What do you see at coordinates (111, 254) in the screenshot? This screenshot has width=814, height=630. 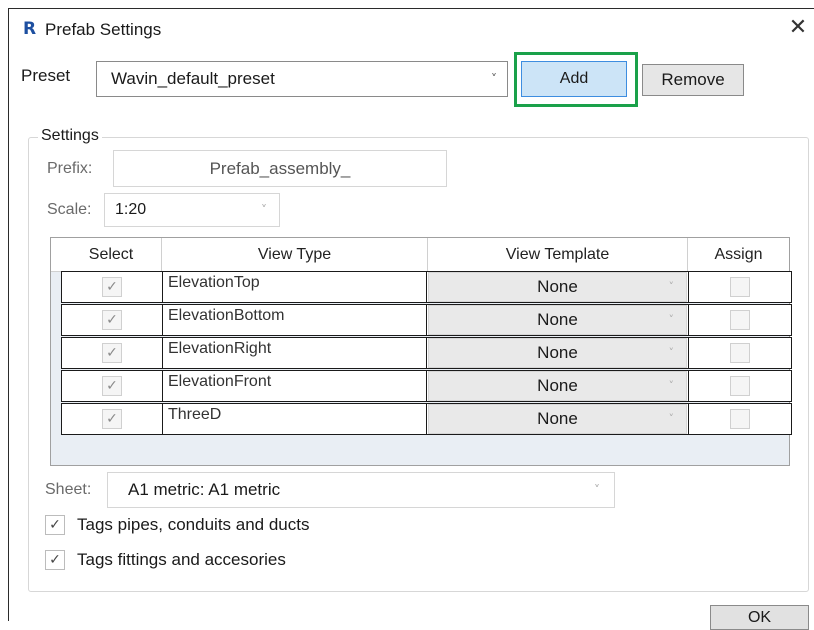 I see `column-header-select: Select` at bounding box center [111, 254].